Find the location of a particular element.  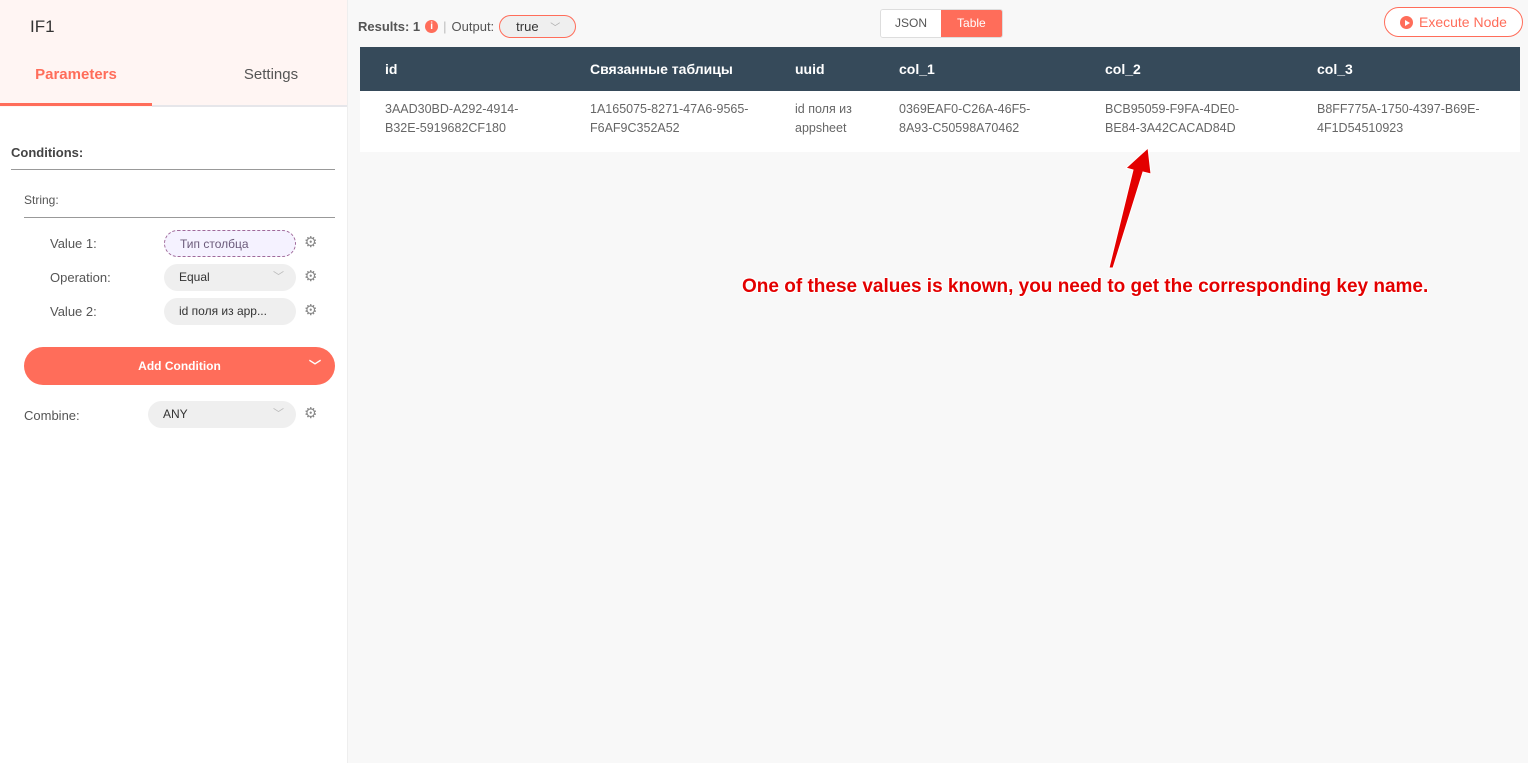

annotation-arrow is located at coordinates (1130, 207).